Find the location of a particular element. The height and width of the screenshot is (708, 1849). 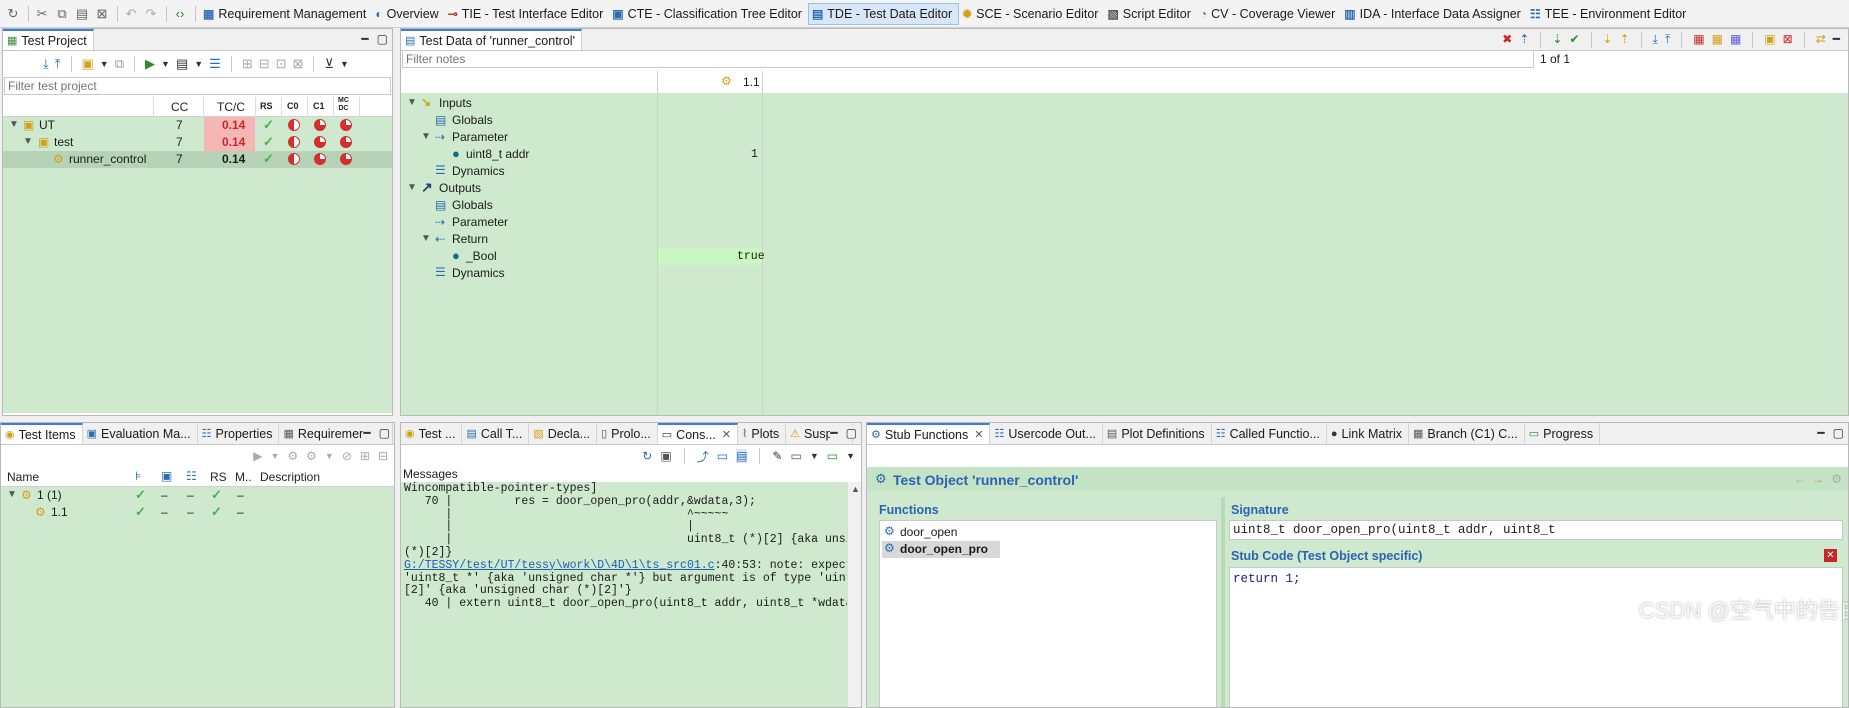

tree-row-addr: ● uint8_t addr 1 is located at coordinates (1124, 154).